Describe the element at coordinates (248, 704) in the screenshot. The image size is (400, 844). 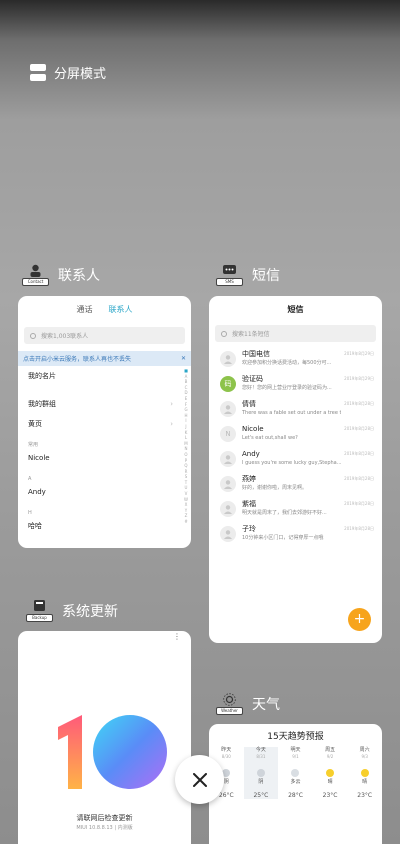
I see `weather-card-header: Weather 天气` at that location.